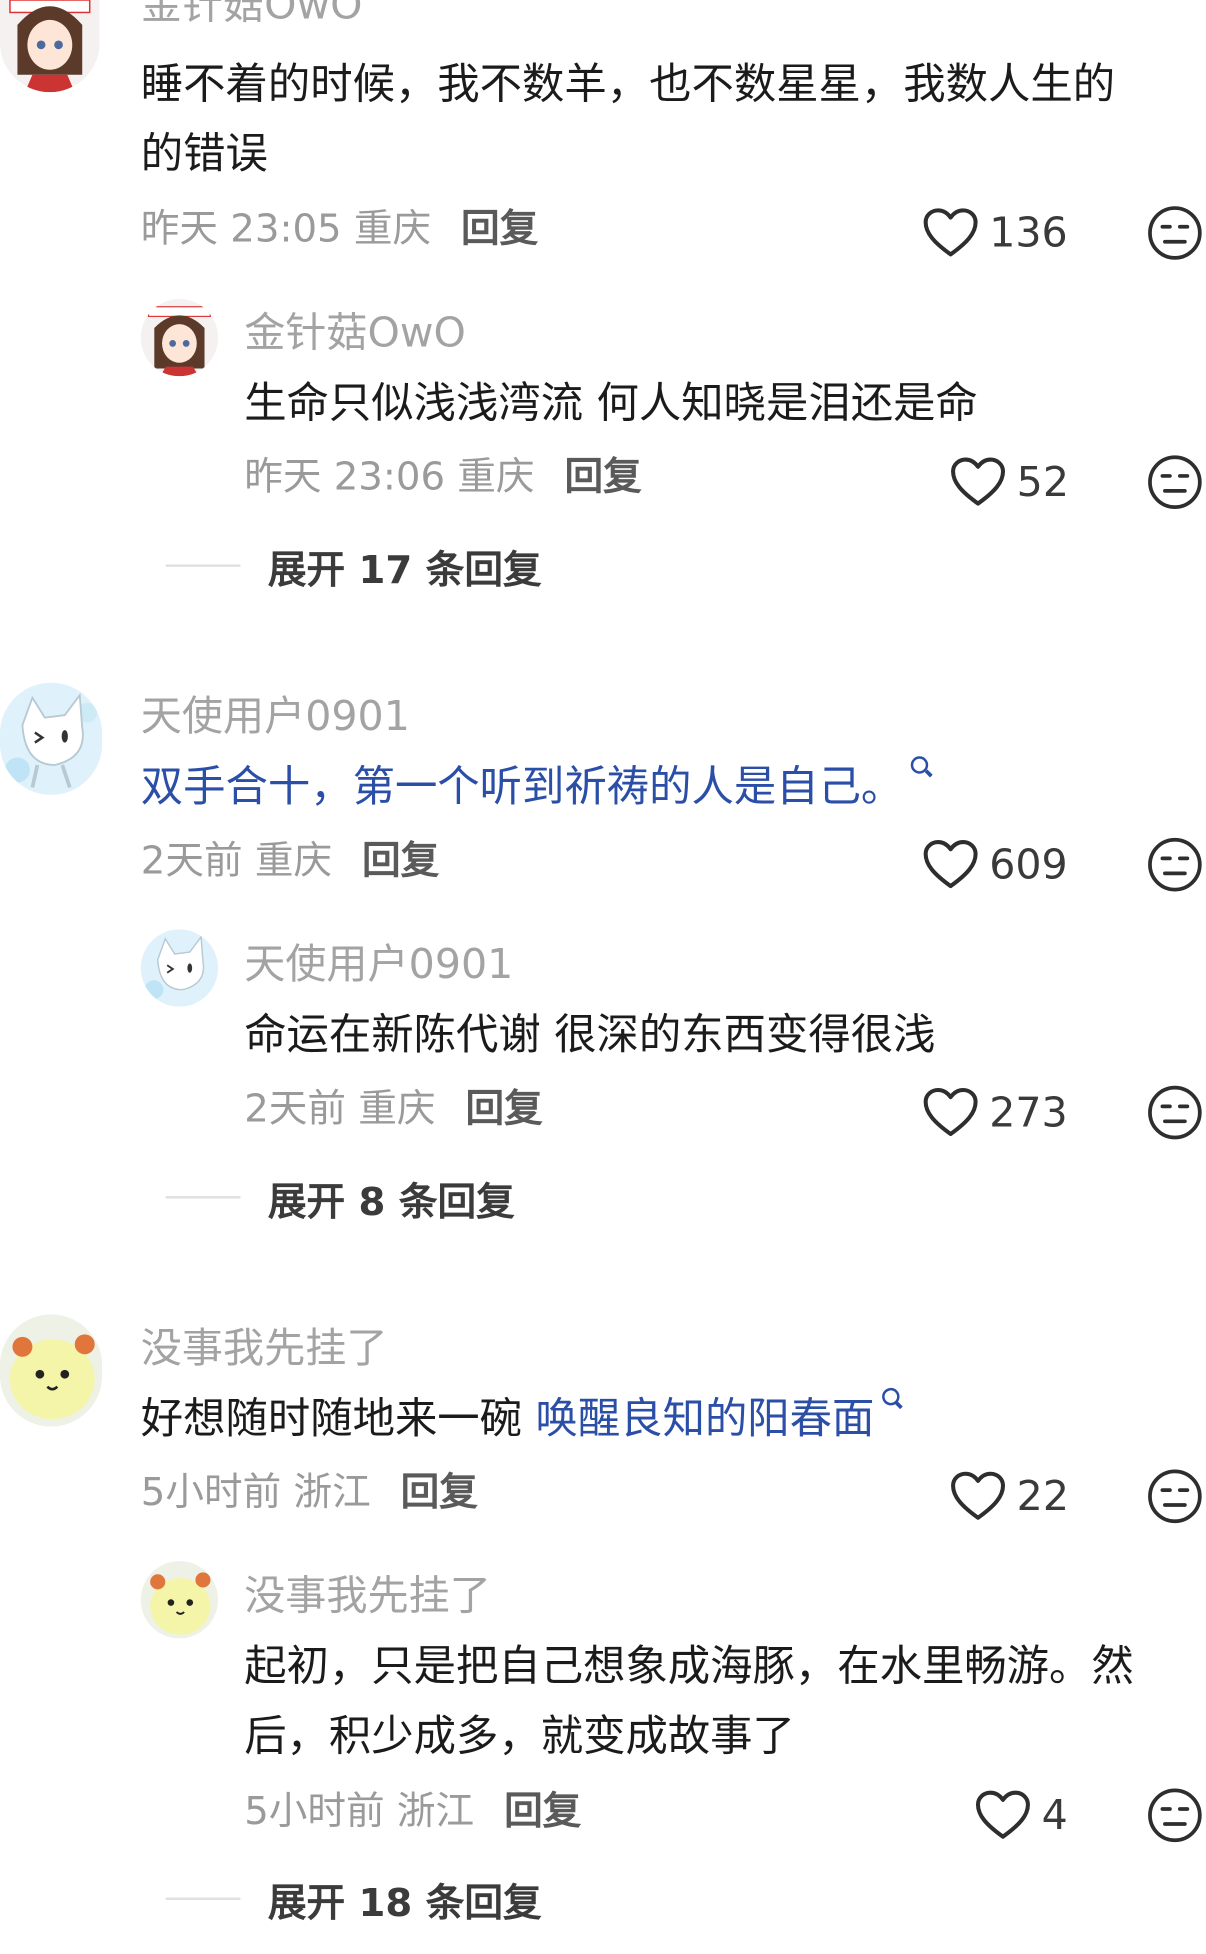  Describe the element at coordinates (689, 1702) in the screenshot. I see `reply-text: 起初，只是把自己想象成海豚，在水里畅游。然 后，积少成多，就变成故事了` at that location.